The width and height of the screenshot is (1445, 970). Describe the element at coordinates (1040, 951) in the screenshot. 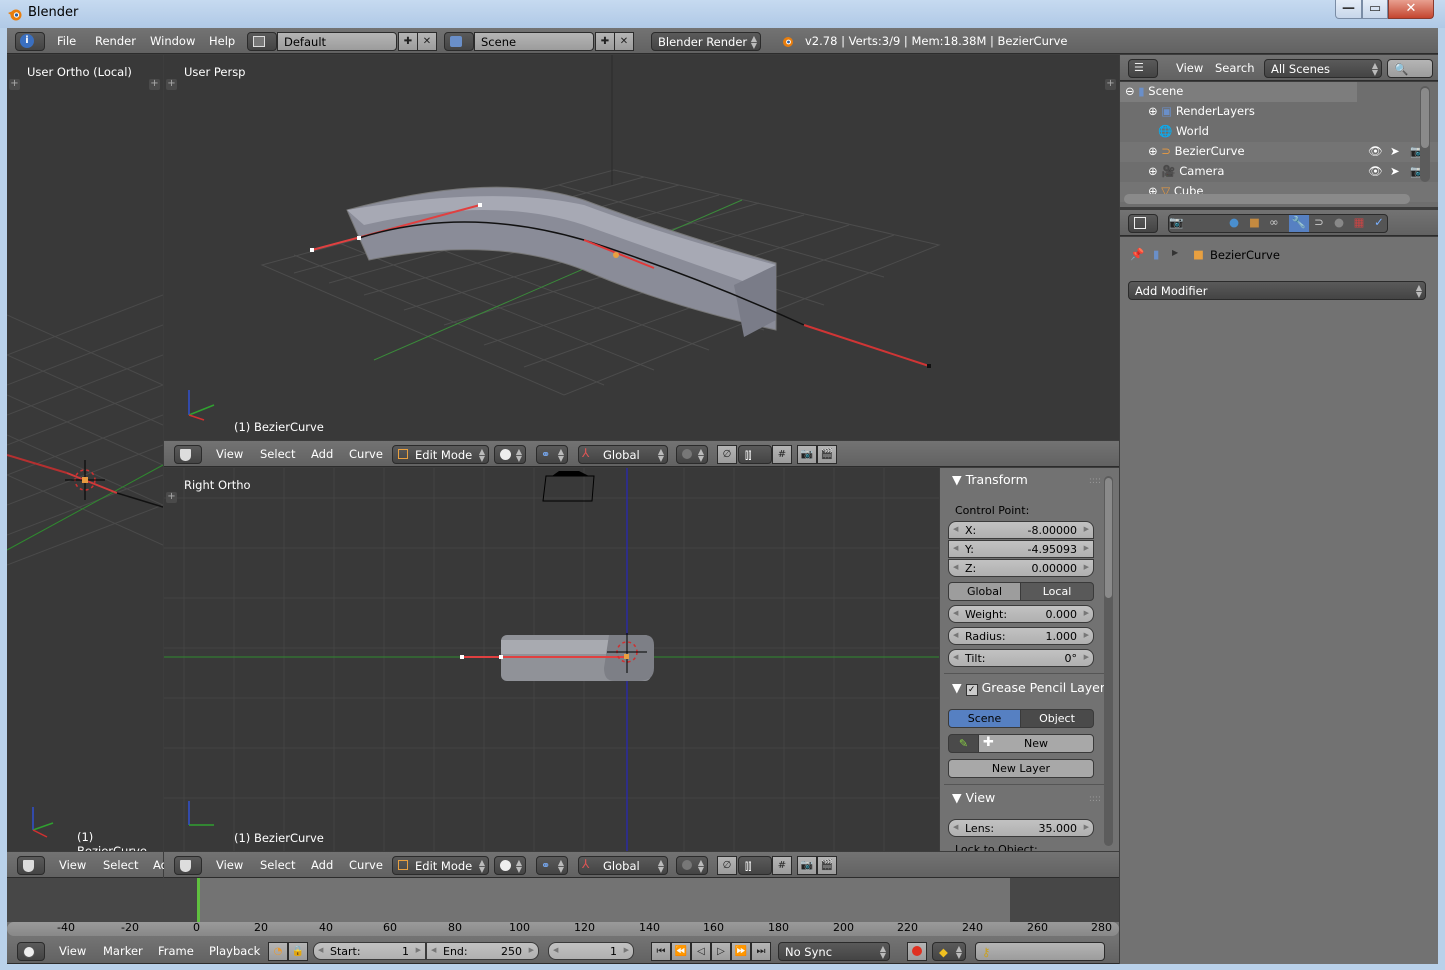

I see `keying-set-field: ⚷` at that location.